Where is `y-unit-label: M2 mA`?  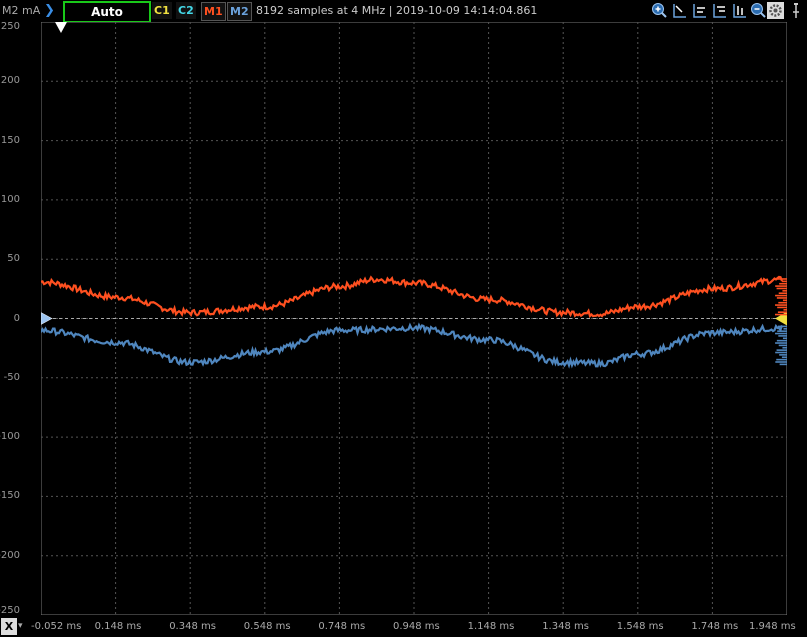
y-unit-label: M2 mA is located at coordinates (21, 10).